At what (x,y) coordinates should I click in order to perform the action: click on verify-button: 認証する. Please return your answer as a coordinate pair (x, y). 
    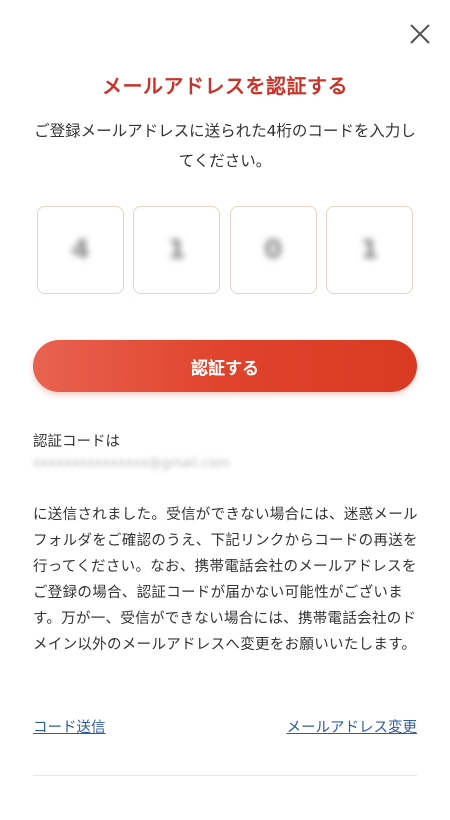
    Looking at the image, I should click on (225, 366).